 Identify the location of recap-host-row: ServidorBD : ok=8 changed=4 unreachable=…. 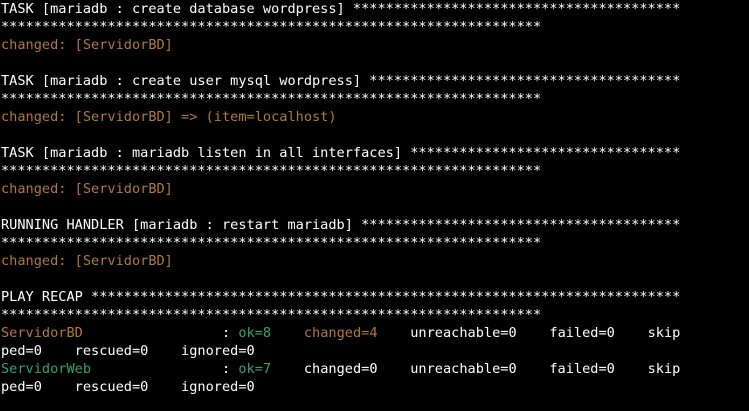
(375, 333).